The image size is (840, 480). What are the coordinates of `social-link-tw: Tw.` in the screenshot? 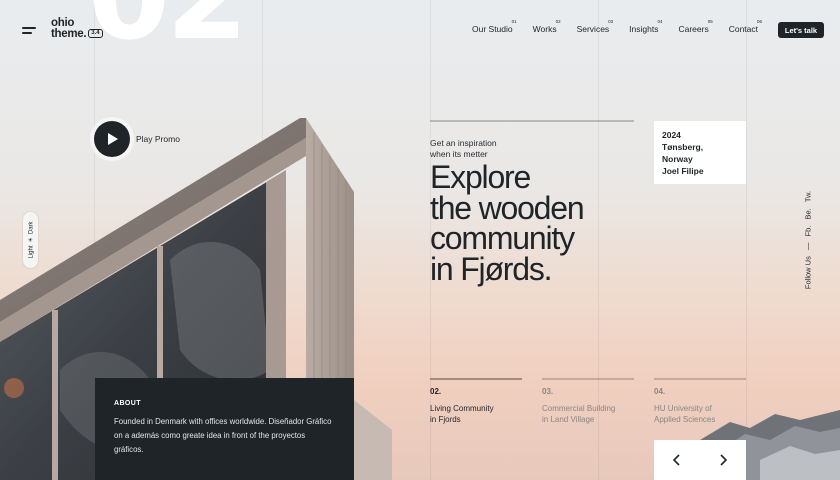 It's located at (808, 196).